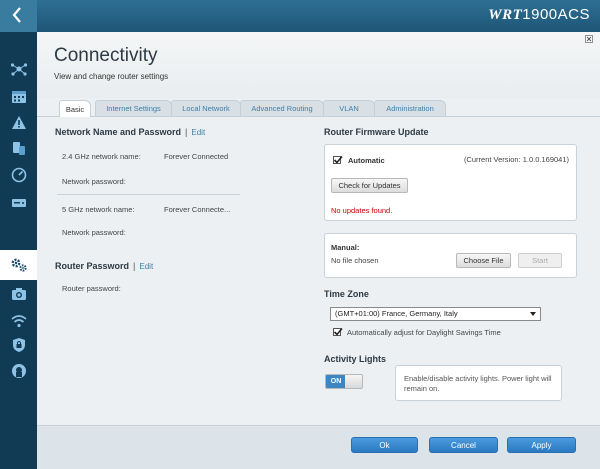  Describe the element at coordinates (19, 321) in the screenshot. I see `wifi-icon` at that location.